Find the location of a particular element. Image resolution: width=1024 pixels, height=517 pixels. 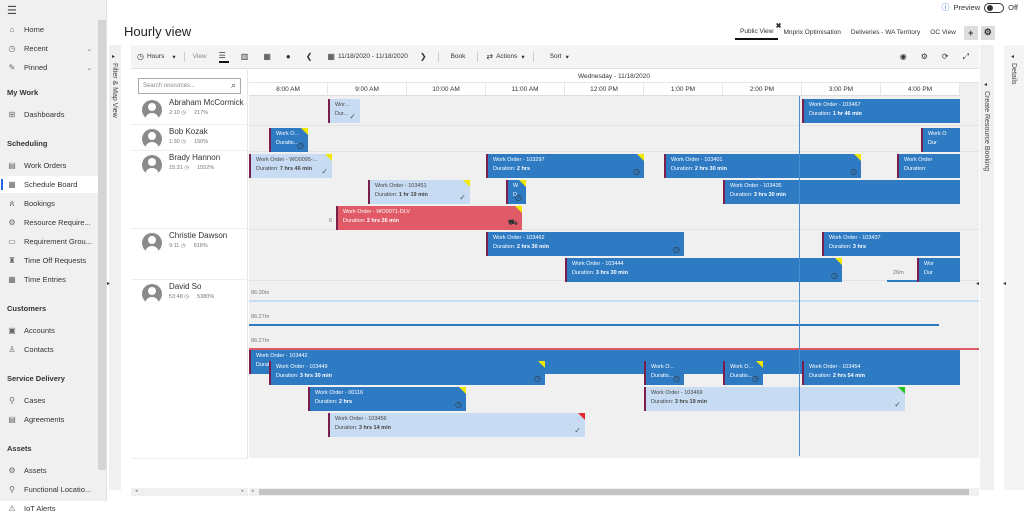

board-settings-button: ⚙ is located at coordinates (987, 32).